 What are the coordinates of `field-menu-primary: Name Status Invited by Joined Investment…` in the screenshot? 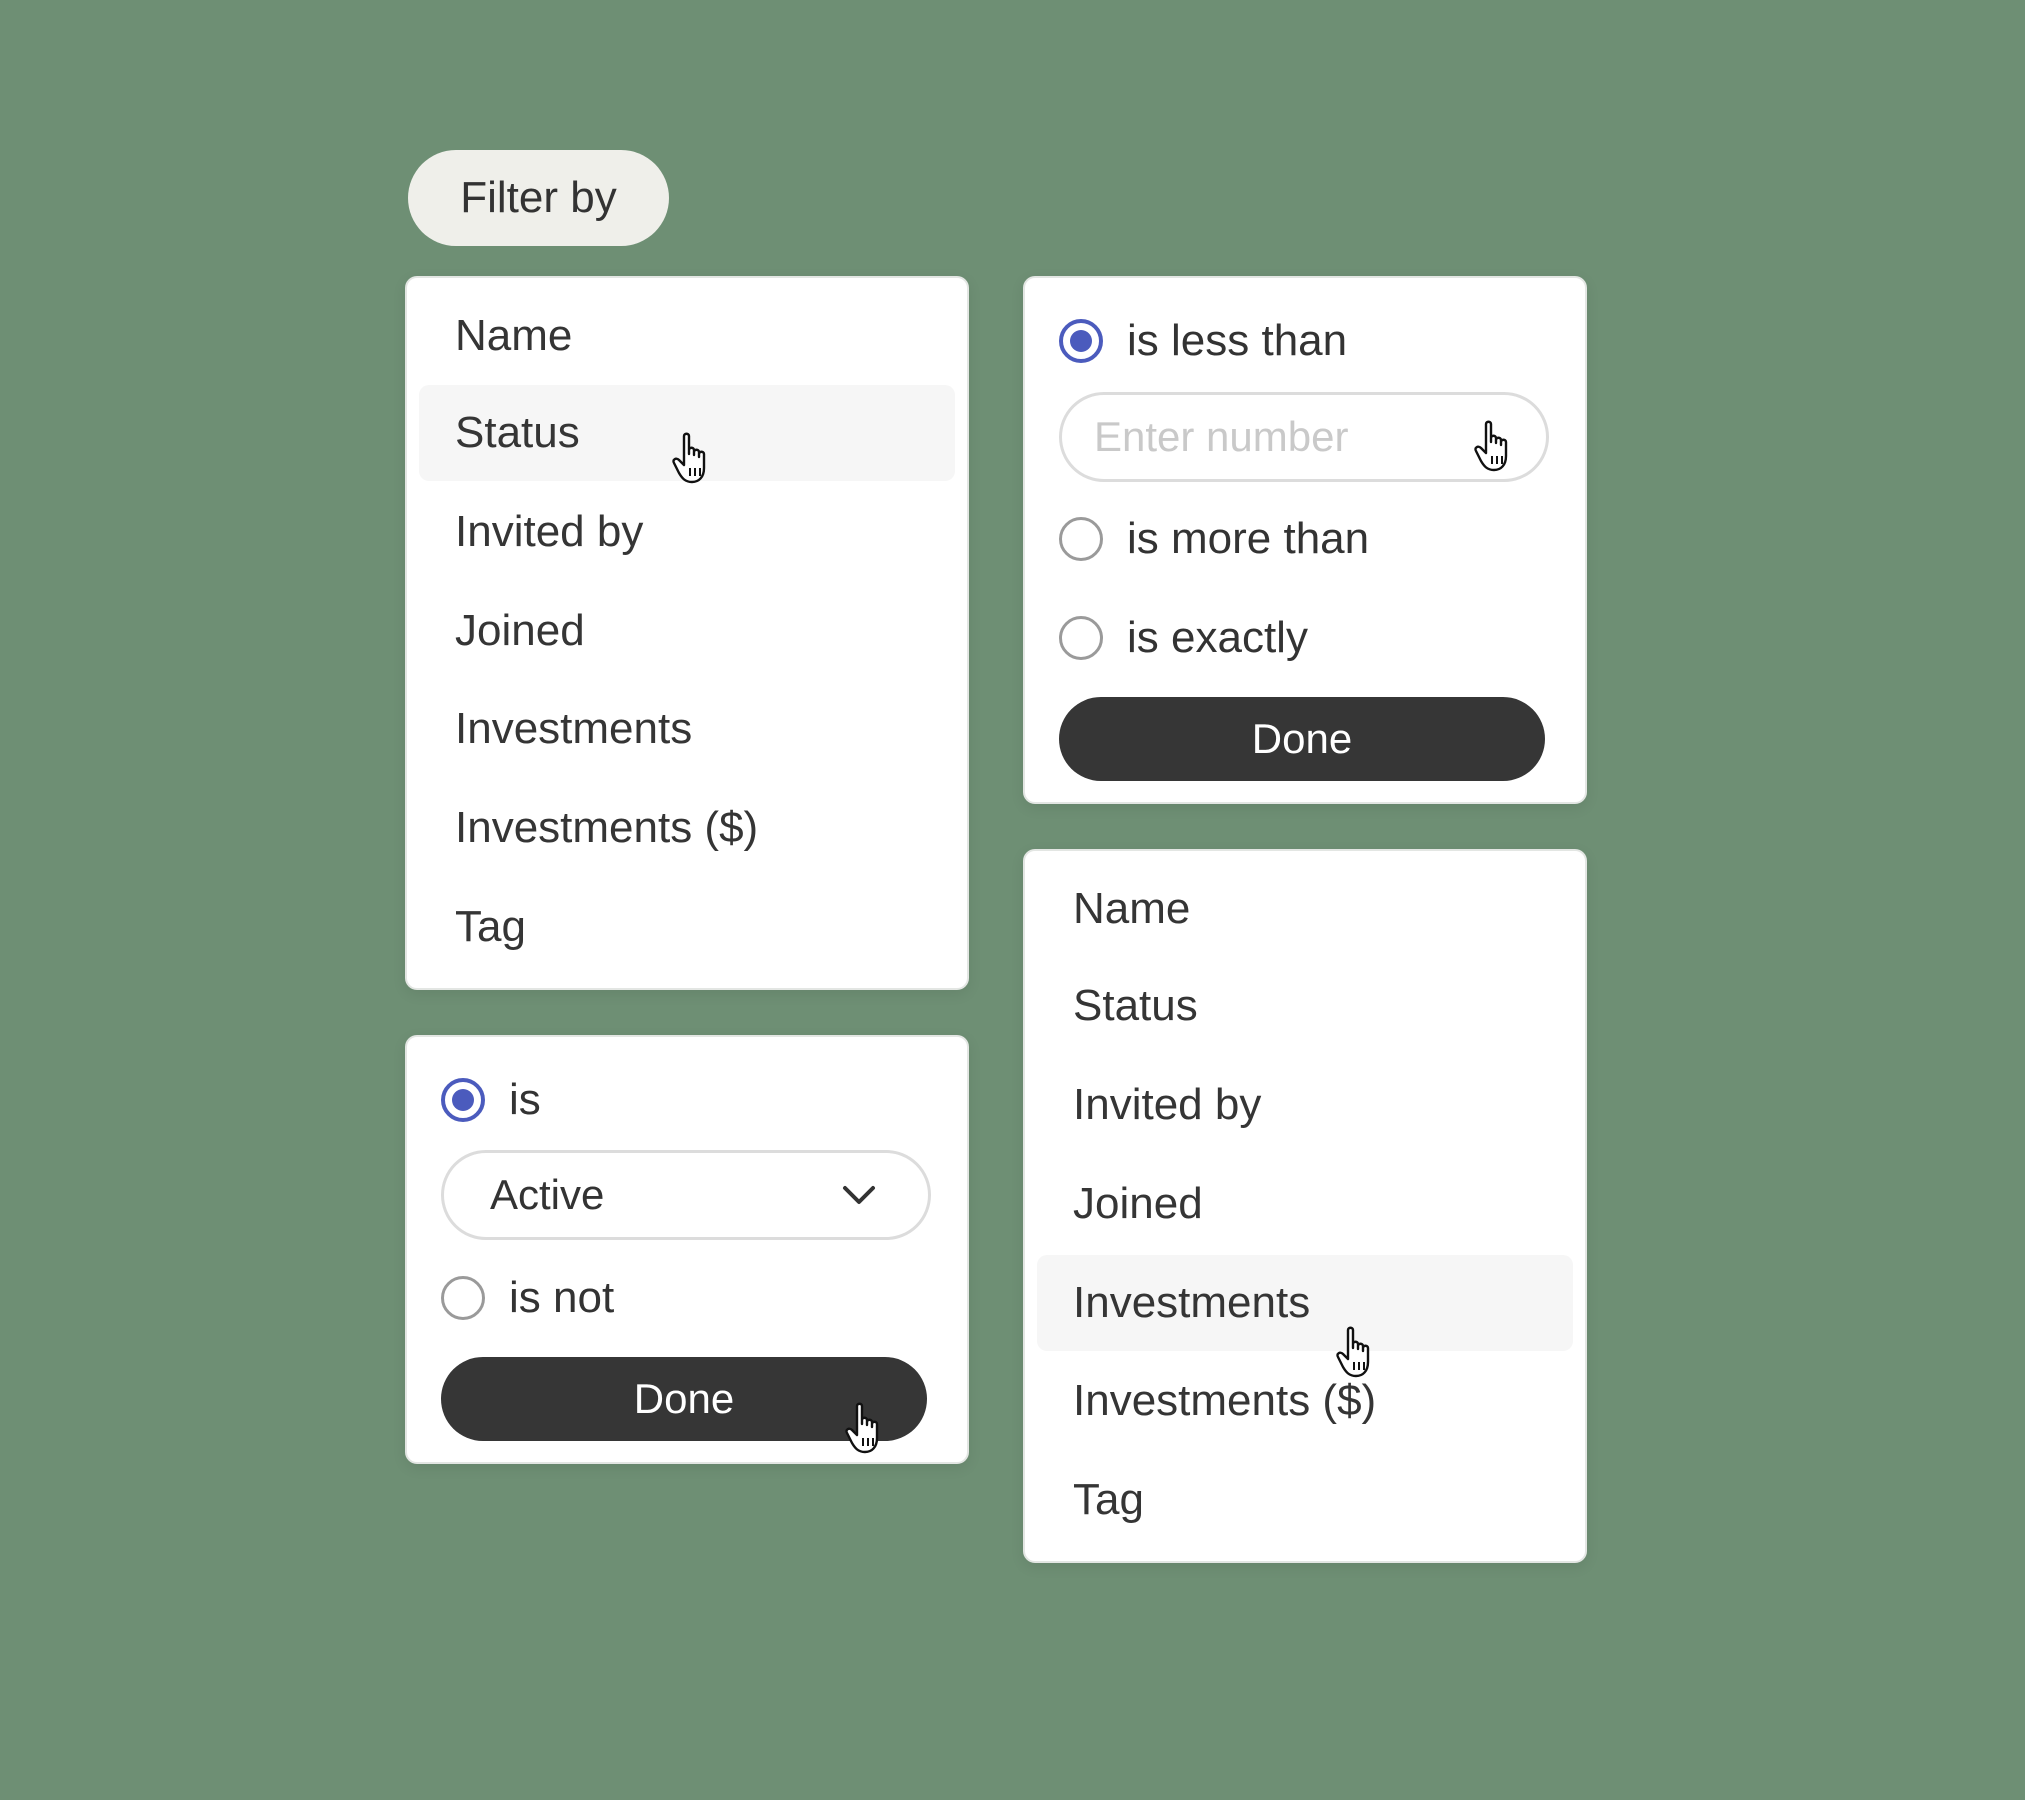 It's located at (687, 633).